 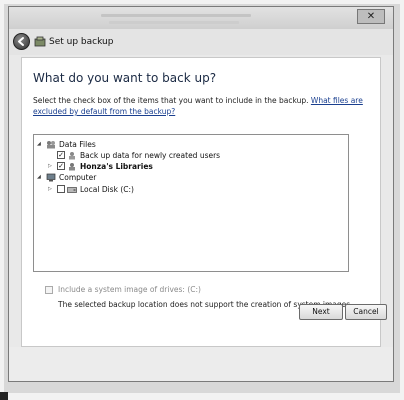 What do you see at coordinates (193, 189) in the screenshot?
I see `tree-item-local-disk: ▷ Local Disk (C:)` at bounding box center [193, 189].